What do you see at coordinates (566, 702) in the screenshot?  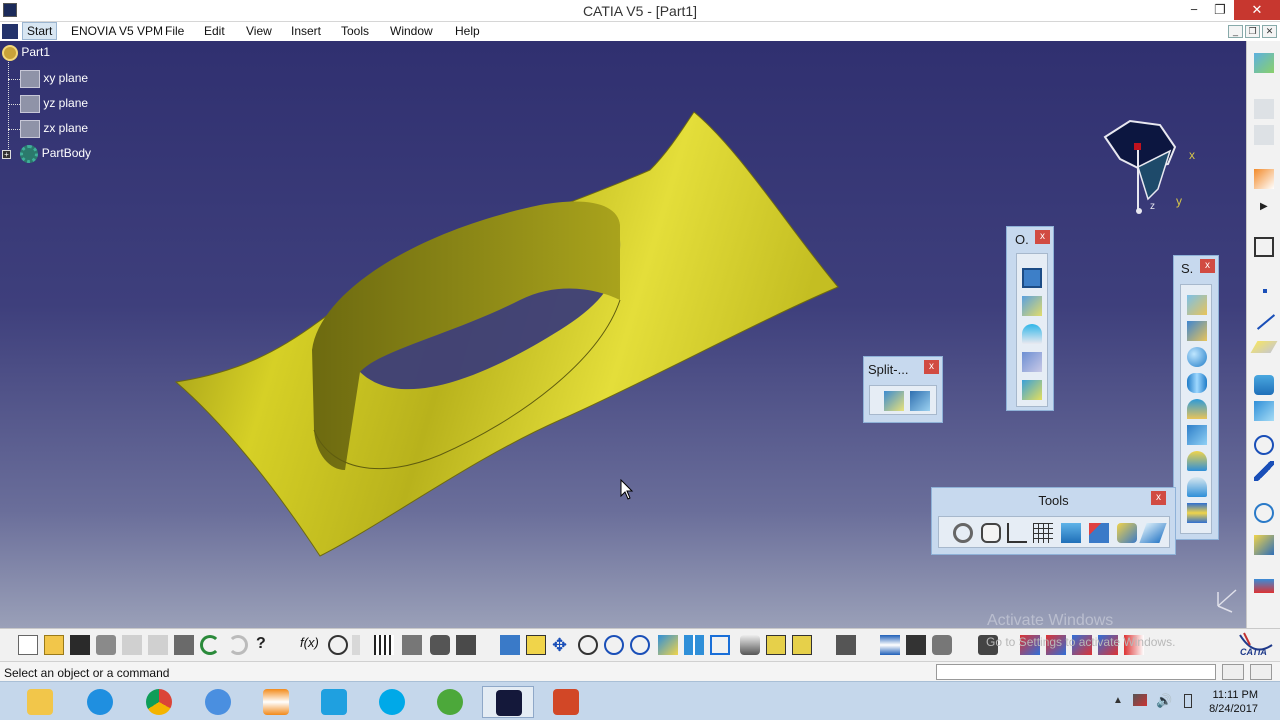 I see `taskbar-powerpoint` at bounding box center [566, 702].